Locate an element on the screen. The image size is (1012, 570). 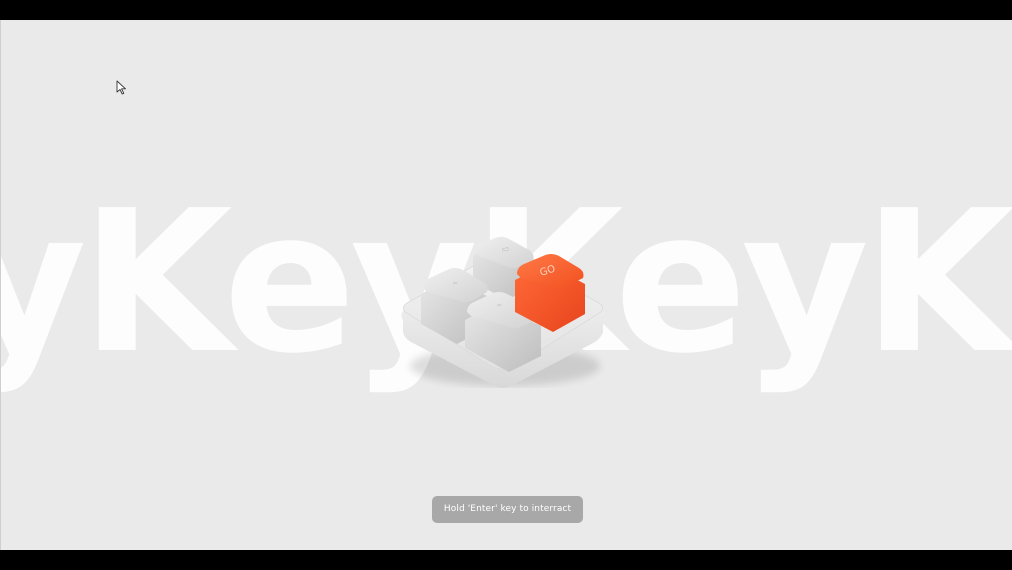
hint-enter-button: Hold 'Enter' key to interract is located at coordinates (507, 509).